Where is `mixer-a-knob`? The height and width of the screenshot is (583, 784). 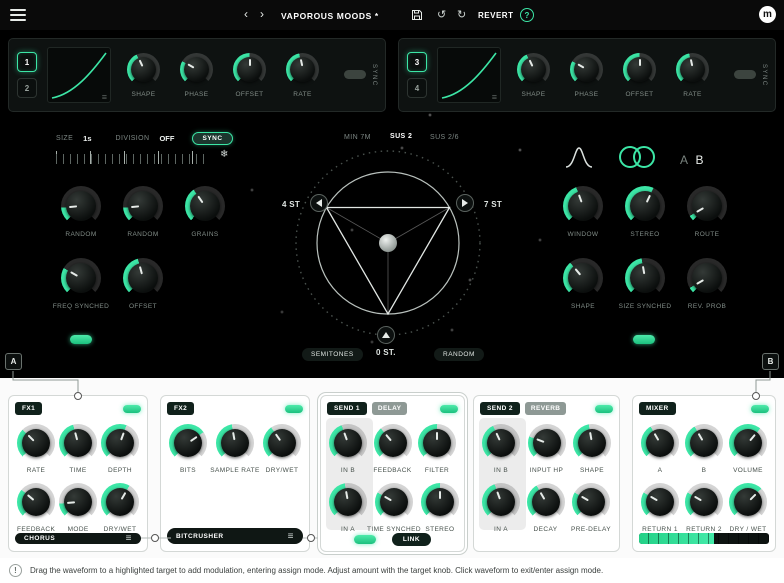
mixer-a-knob is located at coordinates (660, 443).